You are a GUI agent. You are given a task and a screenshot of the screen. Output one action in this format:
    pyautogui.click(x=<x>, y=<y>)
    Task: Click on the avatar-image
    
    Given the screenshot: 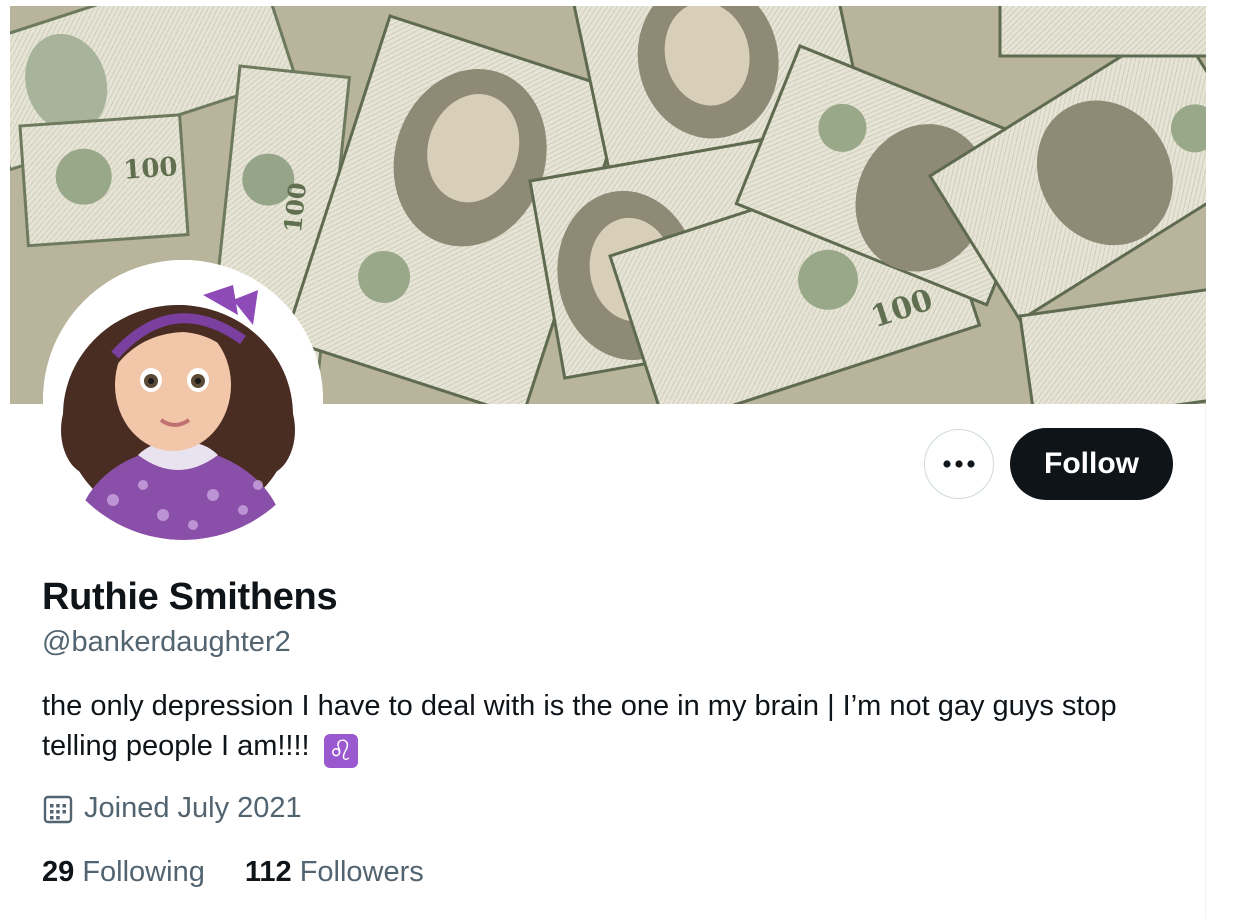 What is the action you would take?
    pyautogui.click(x=183, y=400)
    